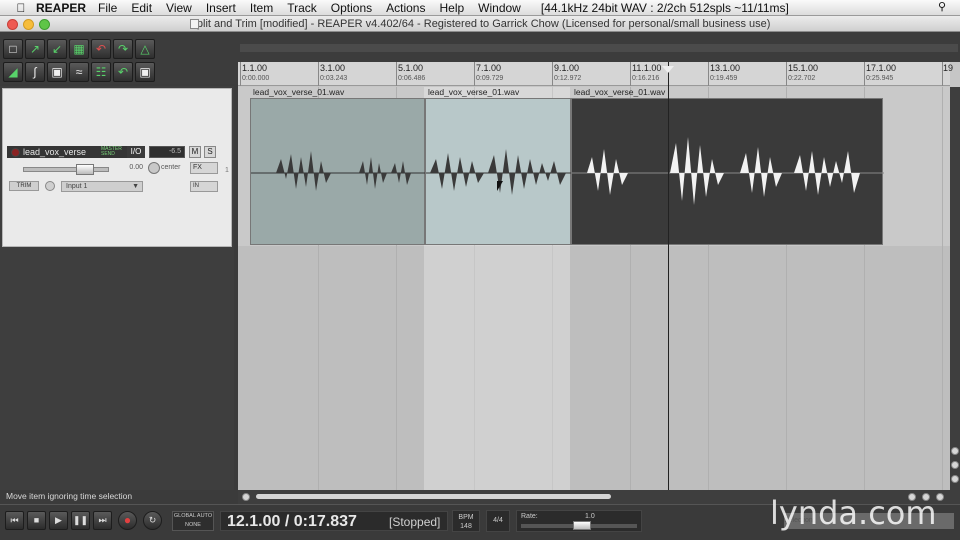 The height and width of the screenshot is (540, 960). Describe the element at coordinates (127, 520) in the screenshot. I see `record-button: ●` at that location.